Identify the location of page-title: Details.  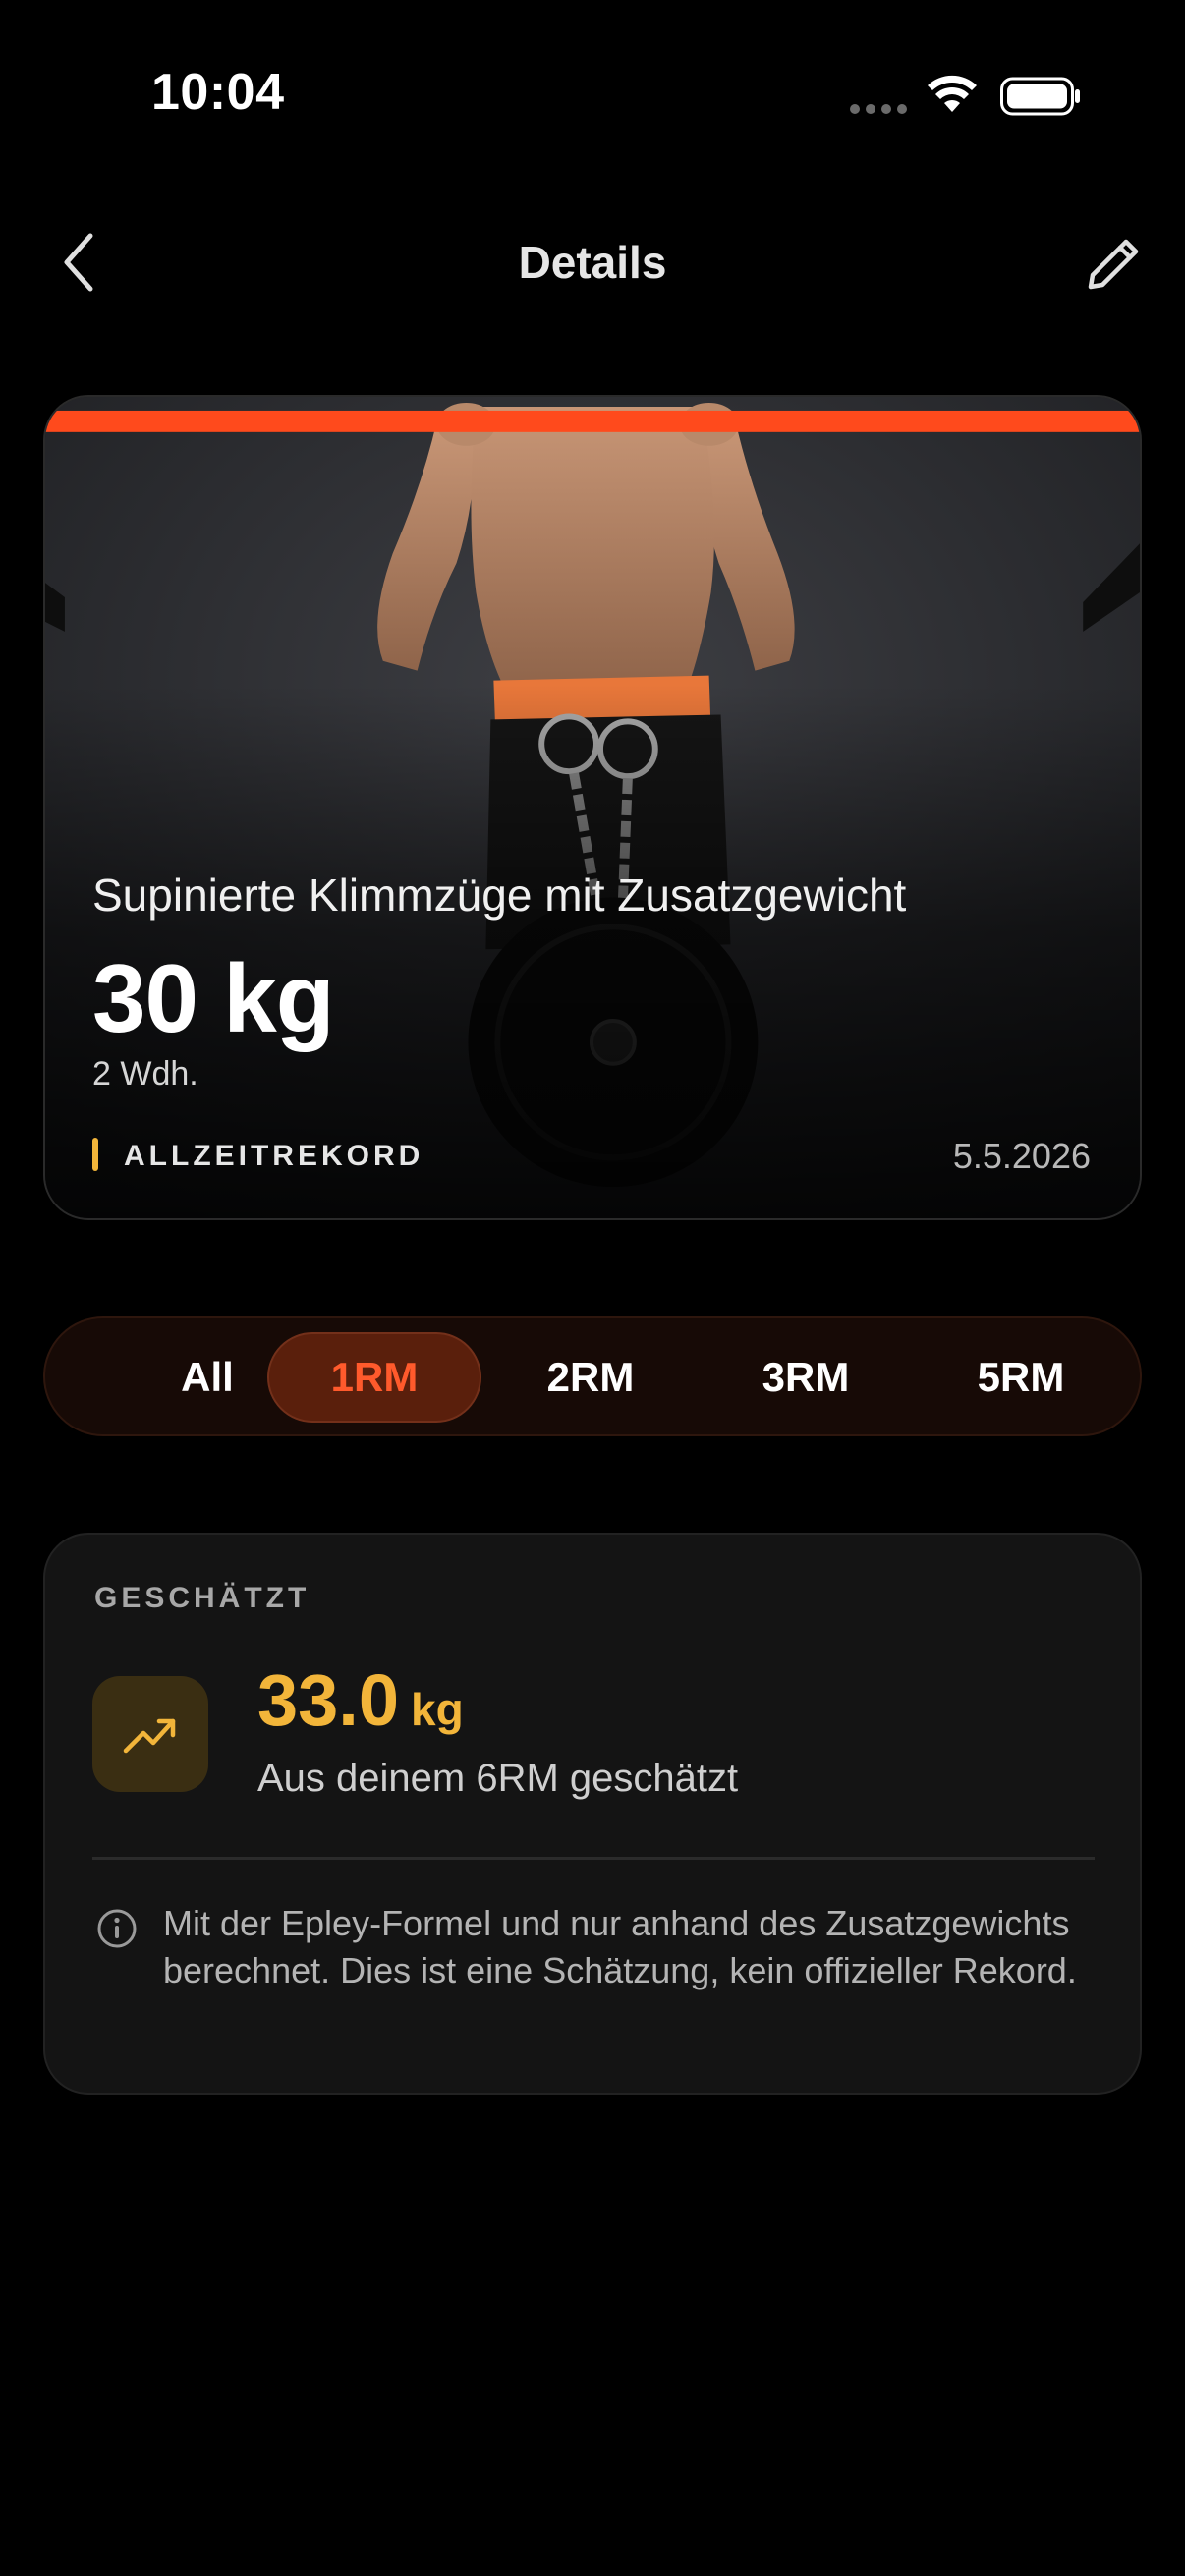
(592, 262).